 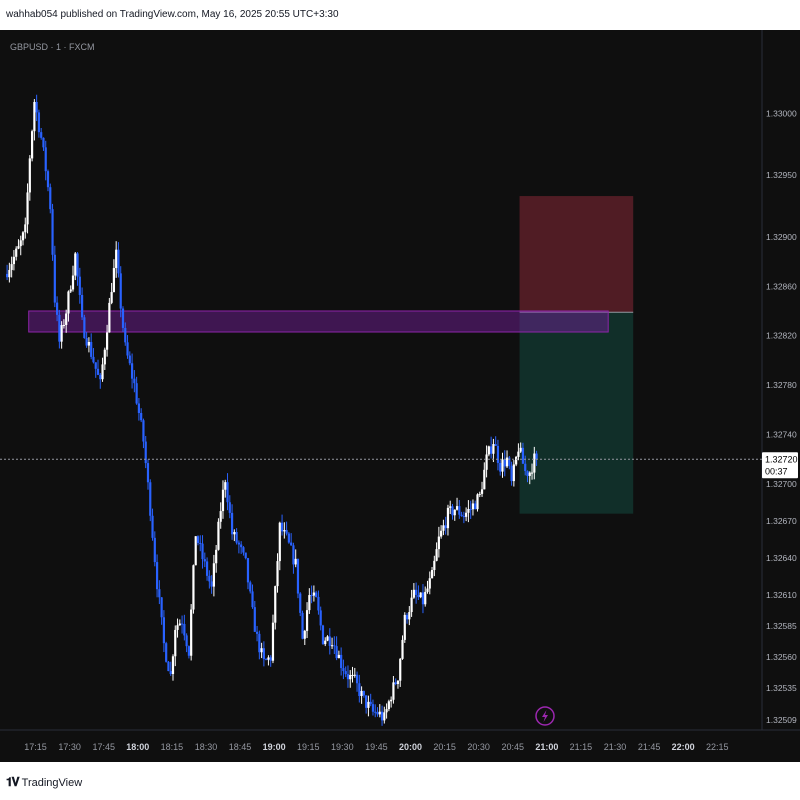 What do you see at coordinates (318, 321) in the screenshot?
I see `supply-zone` at bounding box center [318, 321].